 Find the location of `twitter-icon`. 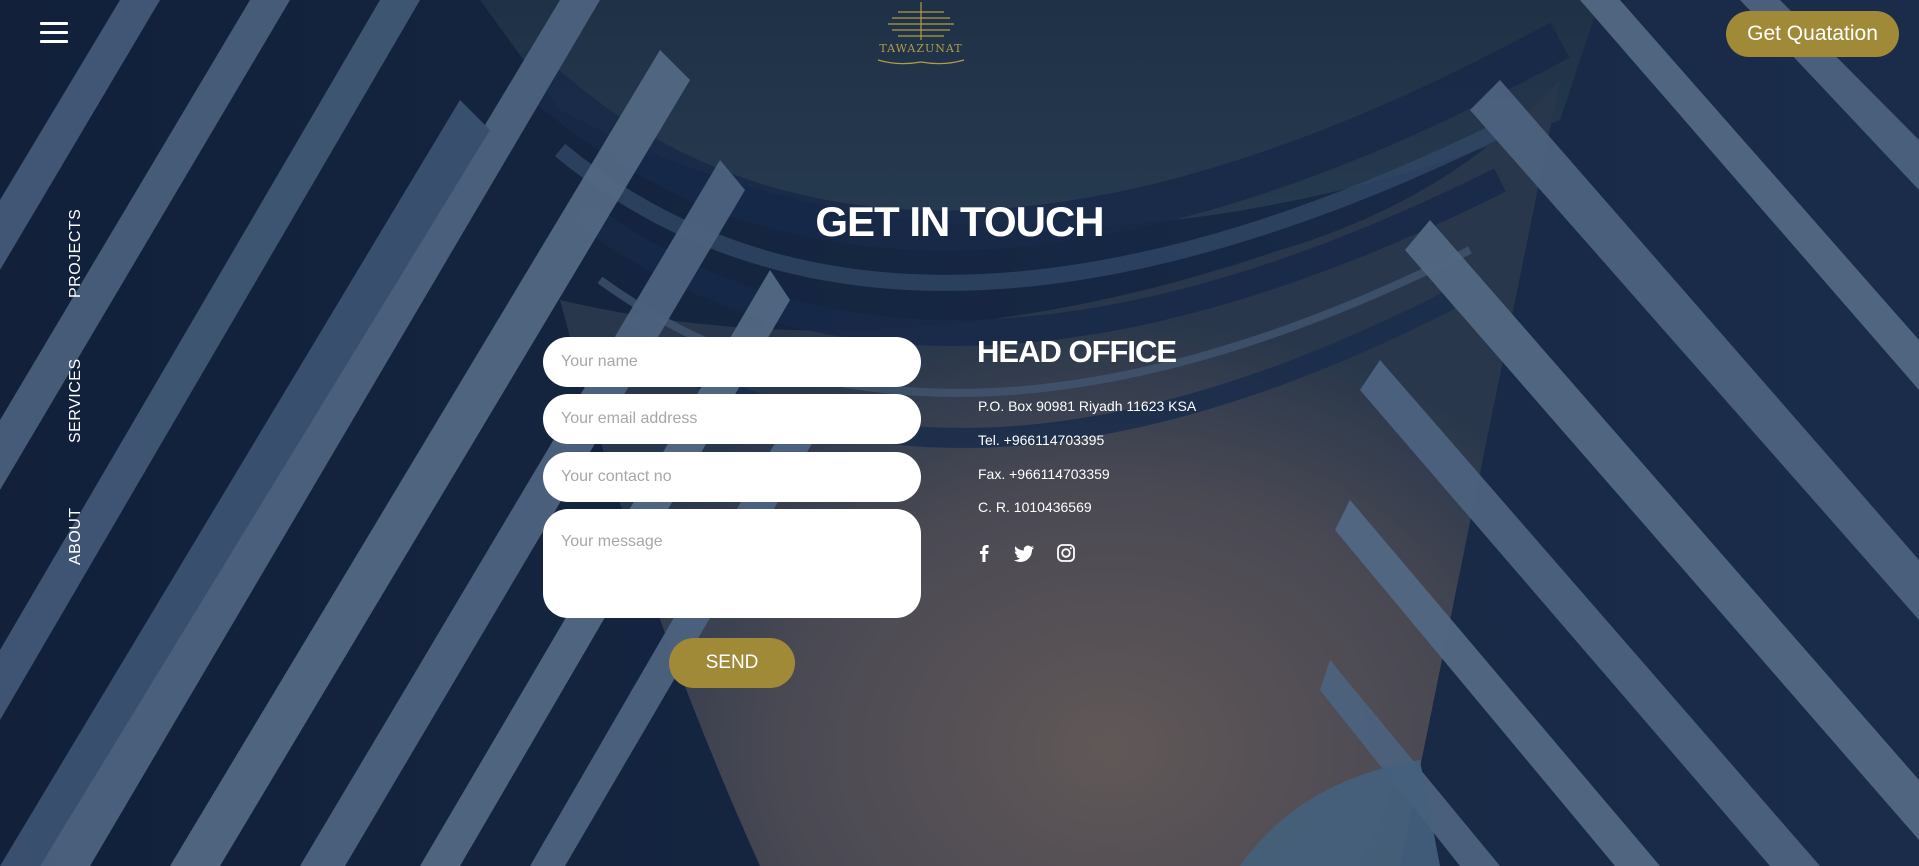

twitter-icon is located at coordinates (1024, 553).